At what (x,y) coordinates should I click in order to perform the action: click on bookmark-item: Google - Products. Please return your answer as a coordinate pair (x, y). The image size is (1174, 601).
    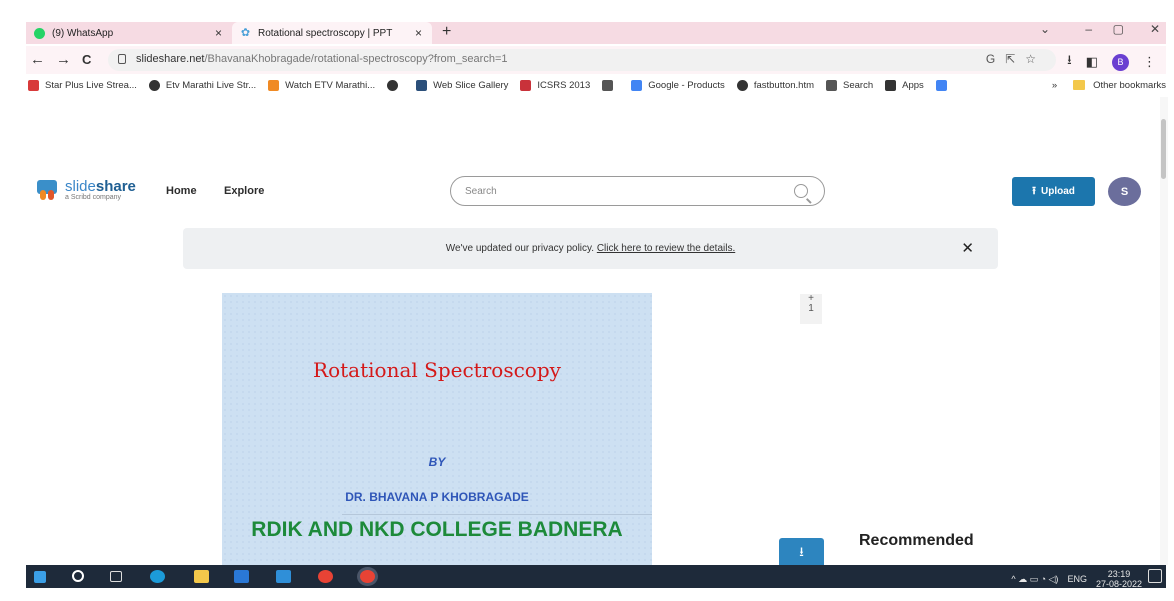
    Looking at the image, I should click on (678, 85).